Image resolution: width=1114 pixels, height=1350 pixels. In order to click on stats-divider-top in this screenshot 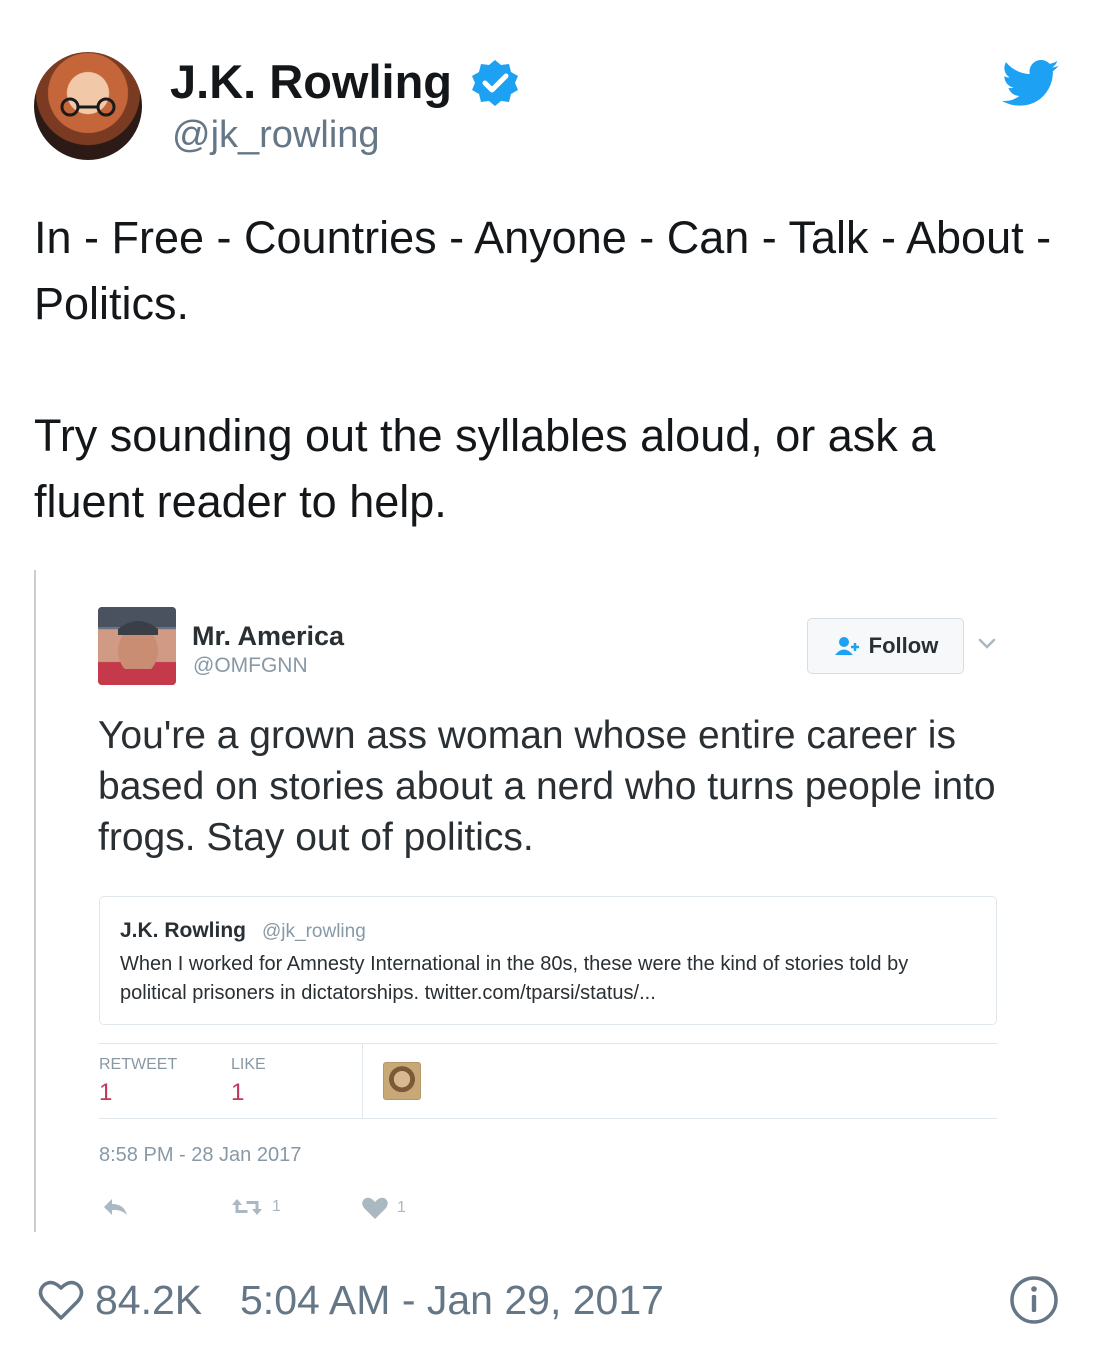, I will do `click(548, 1043)`.